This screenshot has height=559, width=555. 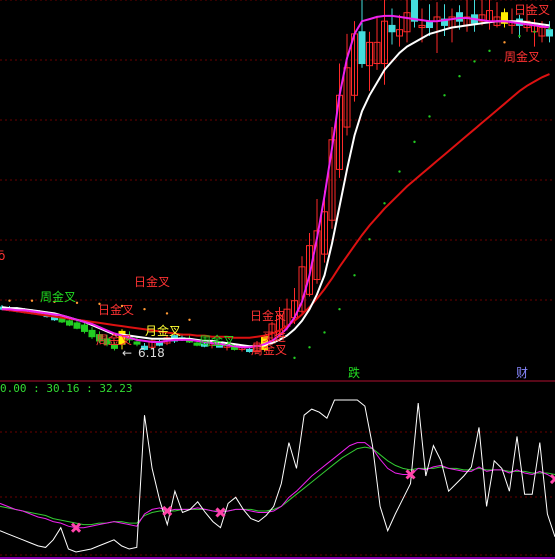 I want to click on label-zhou-jincha-right: 周金叉, so click(x=217, y=340).